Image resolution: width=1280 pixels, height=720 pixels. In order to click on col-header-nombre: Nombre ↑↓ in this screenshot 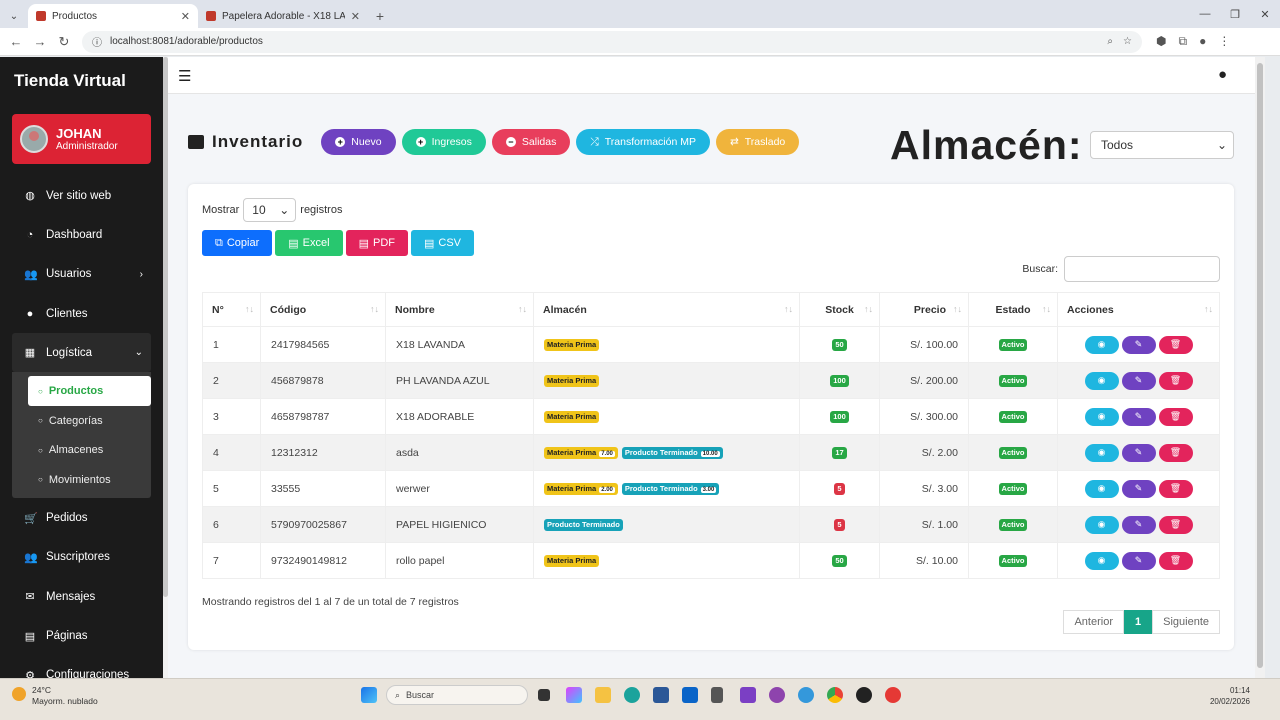, I will do `click(459, 309)`.